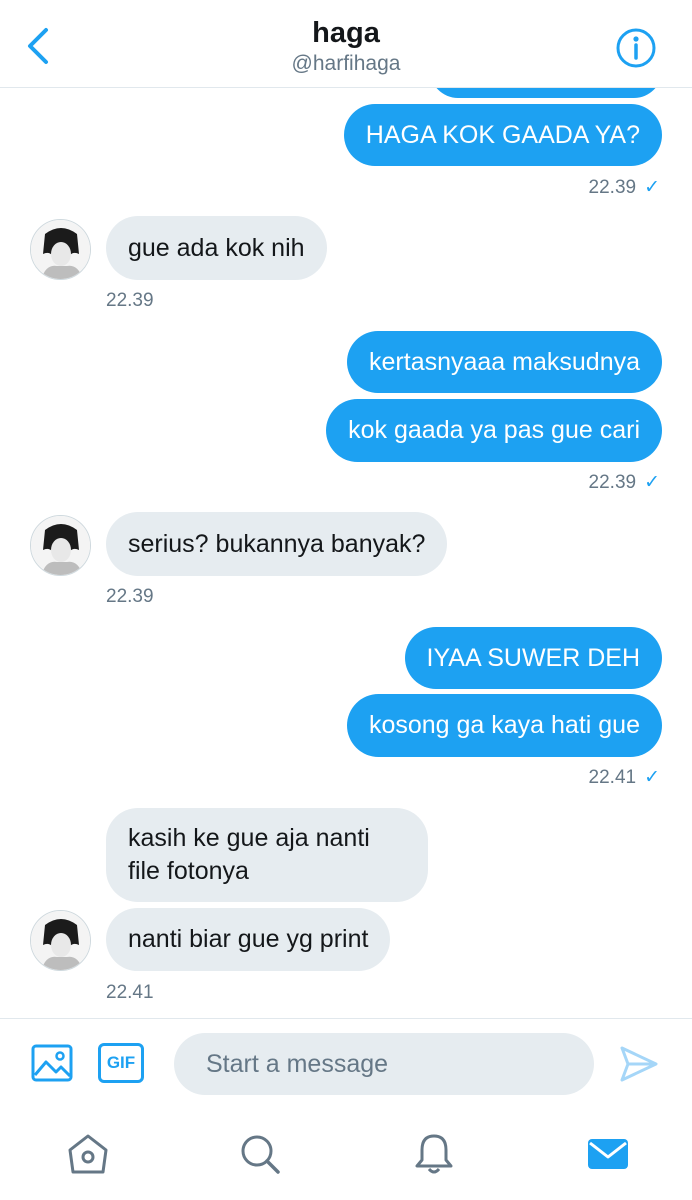 This screenshot has height=1200, width=692. I want to click on message-bubble-outgoing: kok gaada ya pas gue cari, so click(494, 430).